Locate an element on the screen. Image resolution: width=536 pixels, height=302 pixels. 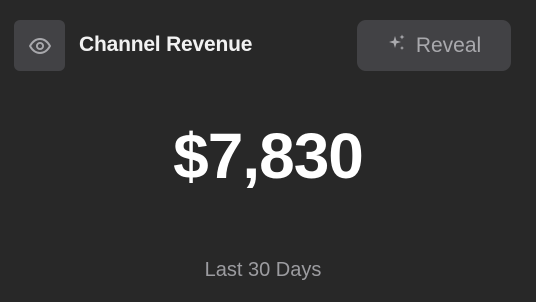
toggle-visibility-button is located at coordinates (39, 45).